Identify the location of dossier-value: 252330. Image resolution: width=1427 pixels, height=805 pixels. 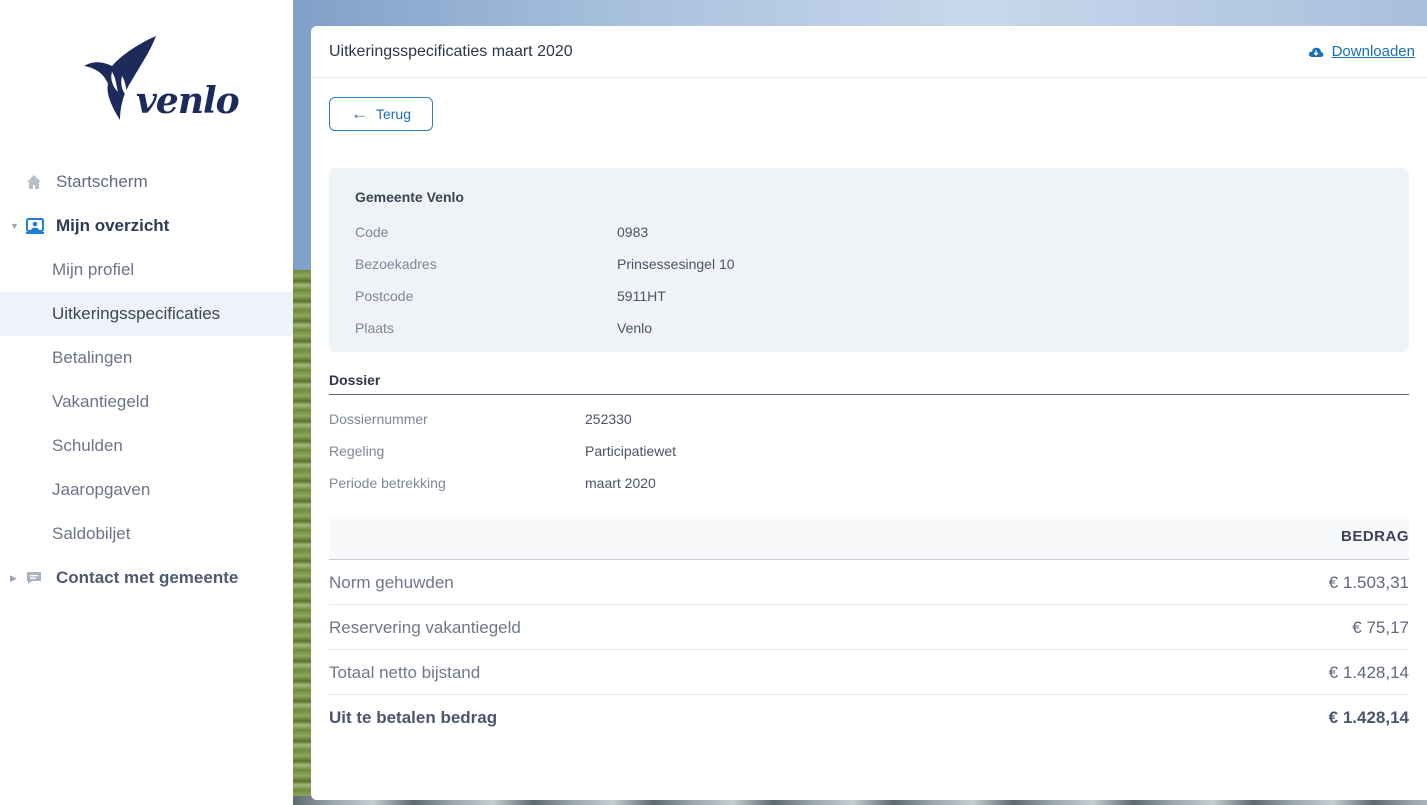
(608, 419).